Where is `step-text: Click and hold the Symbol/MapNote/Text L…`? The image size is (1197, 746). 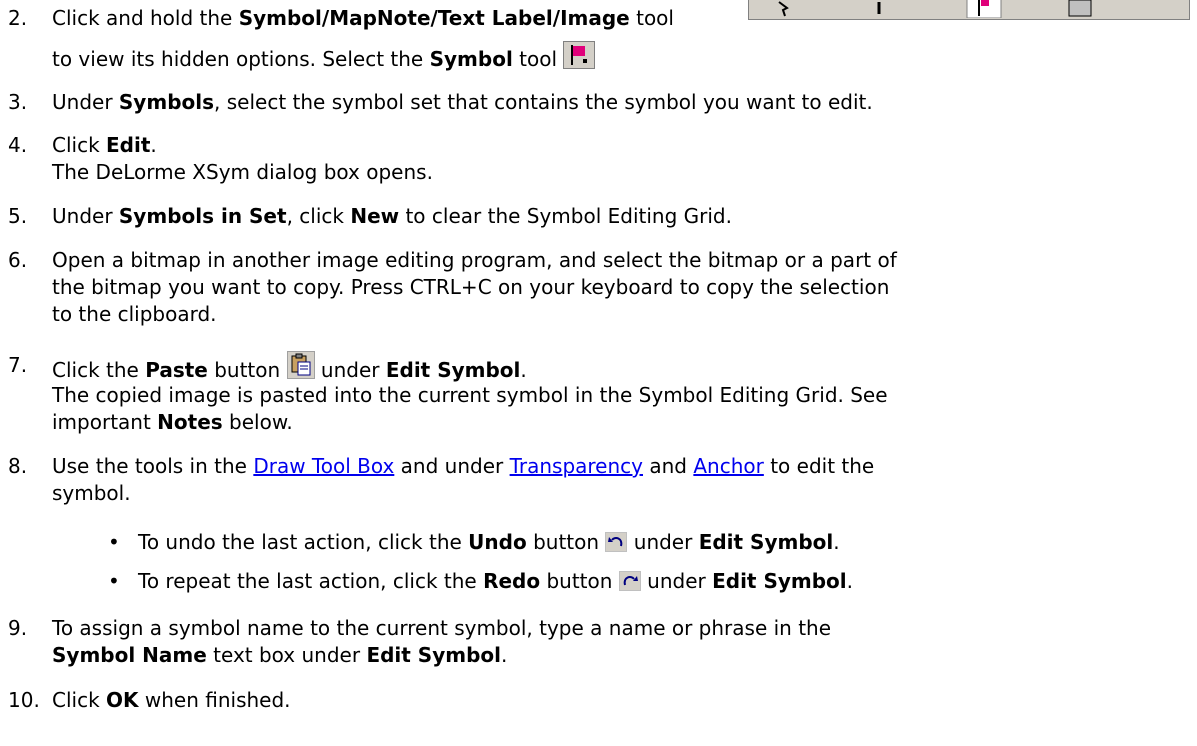 step-text: Click and hold the Symbol/MapNote/Text L… is located at coordinates (363, 18).